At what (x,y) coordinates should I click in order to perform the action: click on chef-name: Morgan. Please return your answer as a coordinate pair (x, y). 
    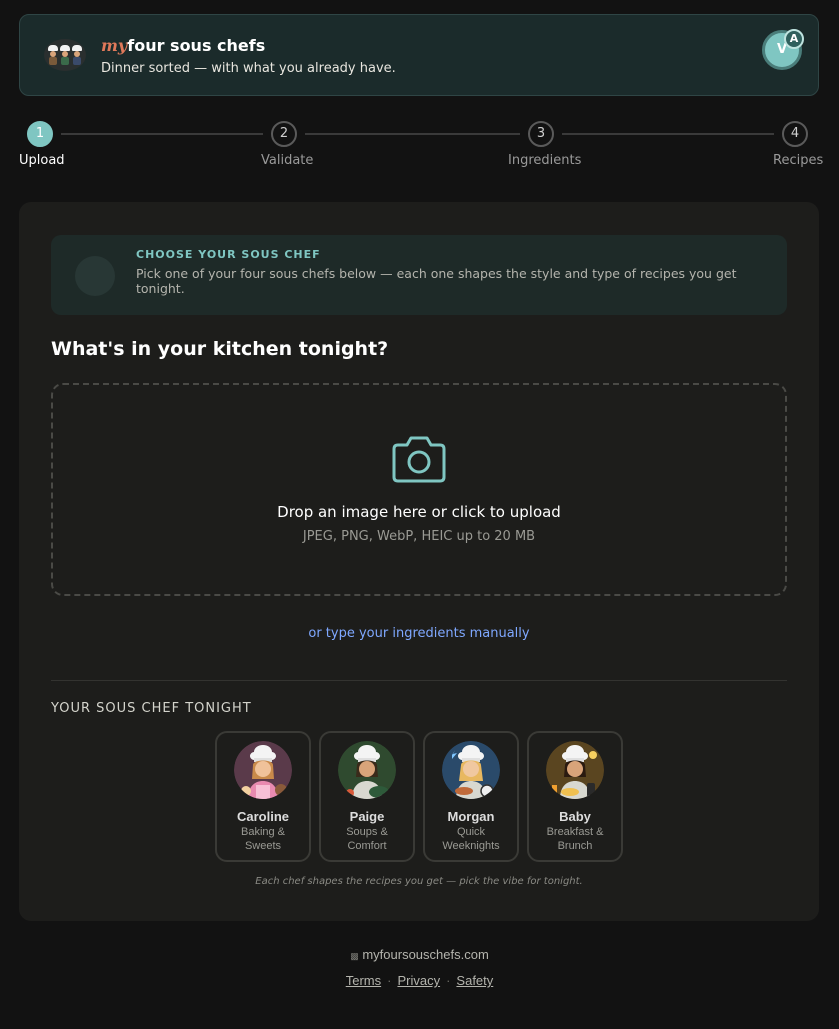
    Looking at the image, I should click on (471, 816).